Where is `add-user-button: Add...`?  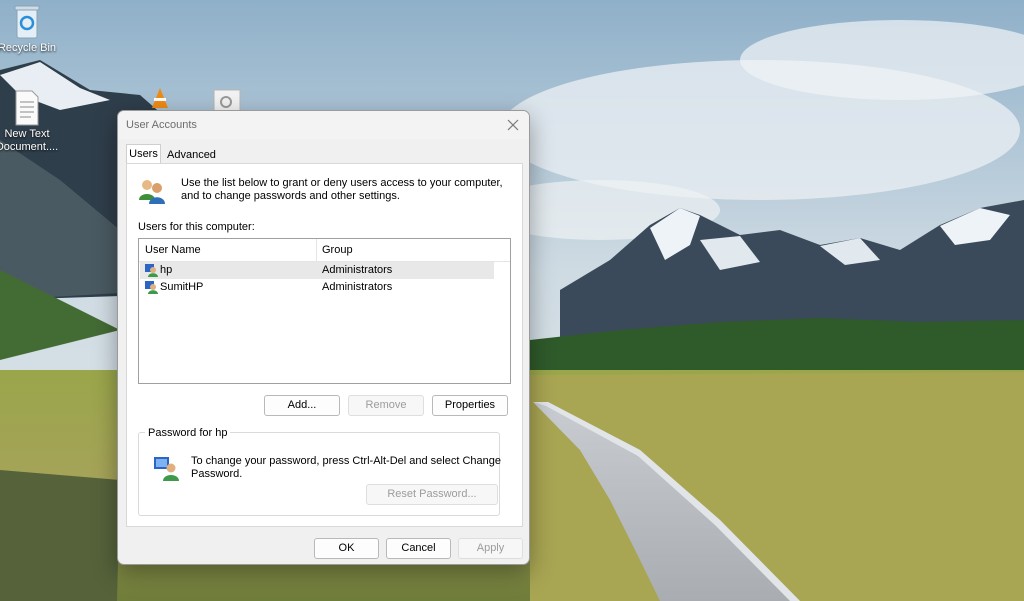 add-user-button: Add... is located at coordinates (302, 405).